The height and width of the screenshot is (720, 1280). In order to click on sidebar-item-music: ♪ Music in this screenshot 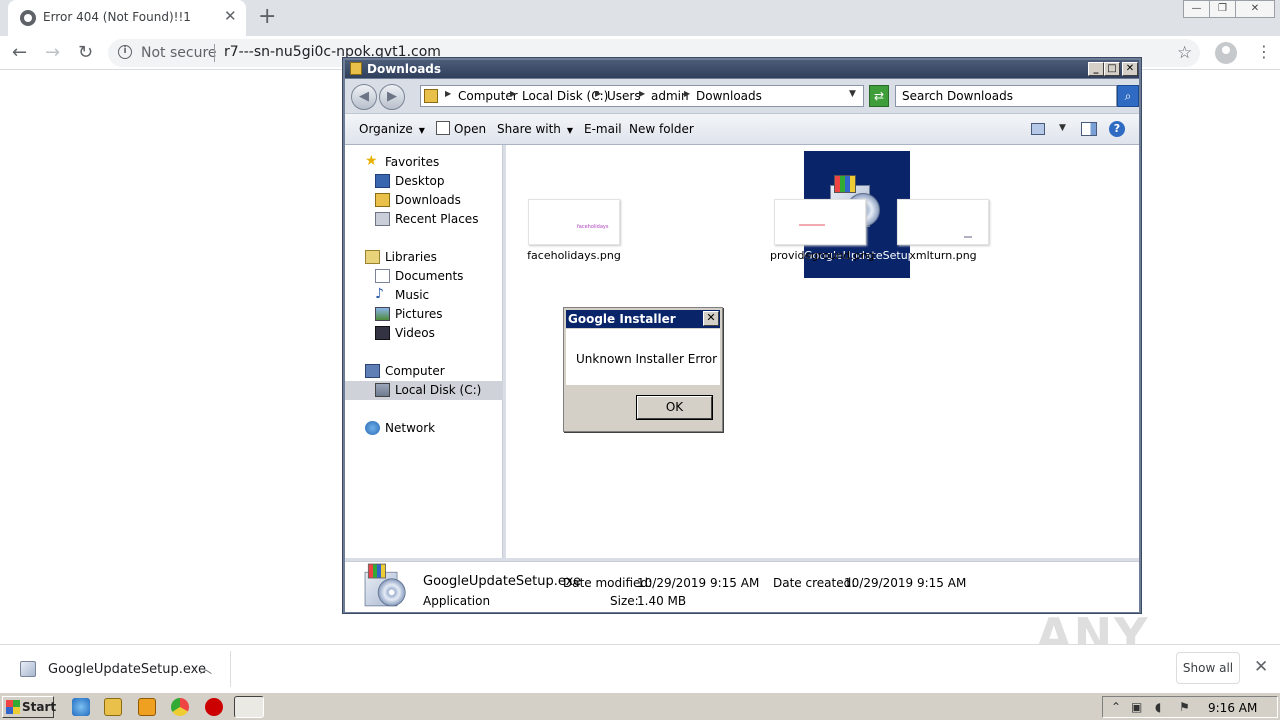, I will do `click(424, 295)`.